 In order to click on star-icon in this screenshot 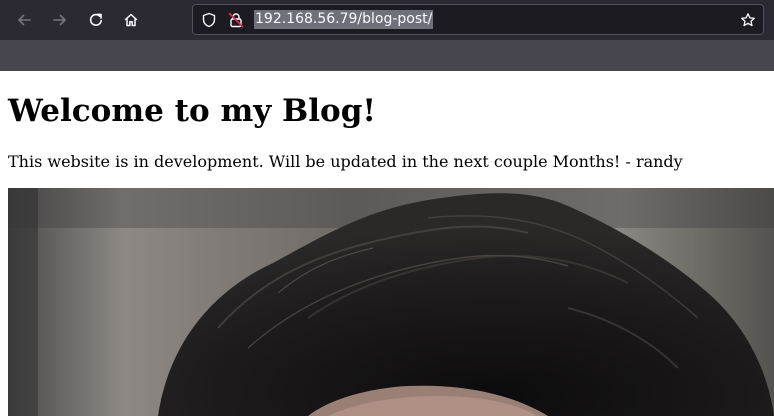, I will do `click(748, 20)`.